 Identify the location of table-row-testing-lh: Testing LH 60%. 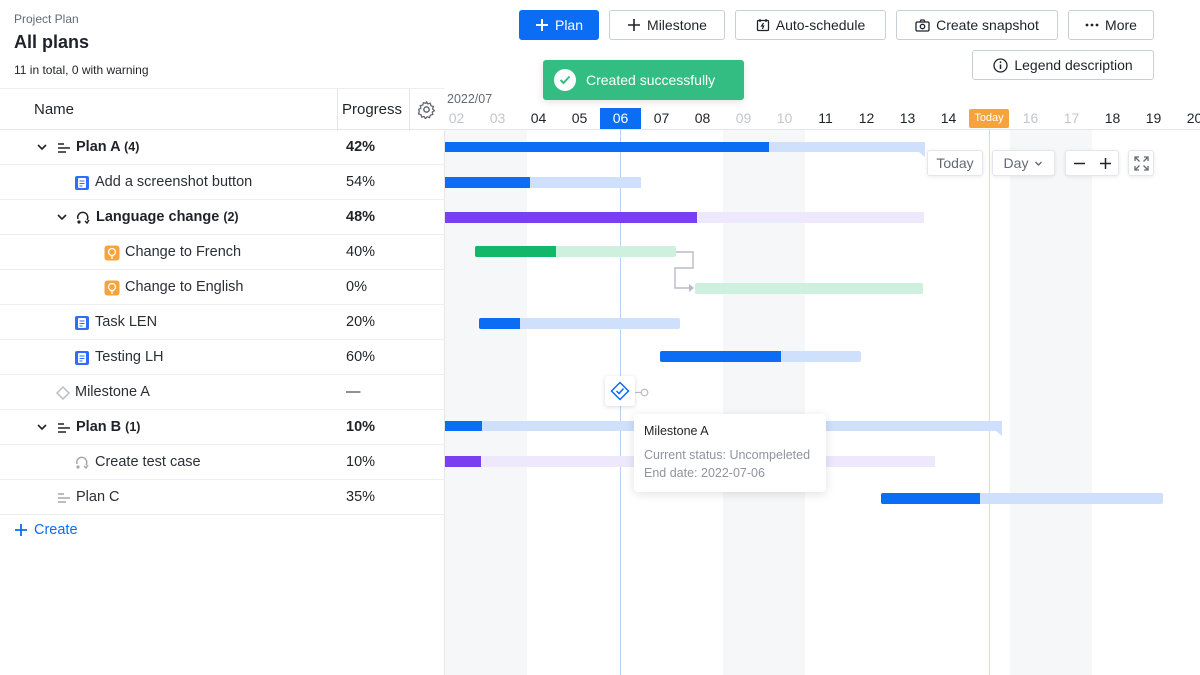
(222, 357).